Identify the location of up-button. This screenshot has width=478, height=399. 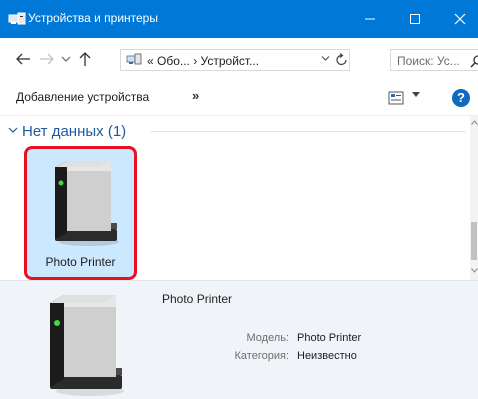
(85, 59).